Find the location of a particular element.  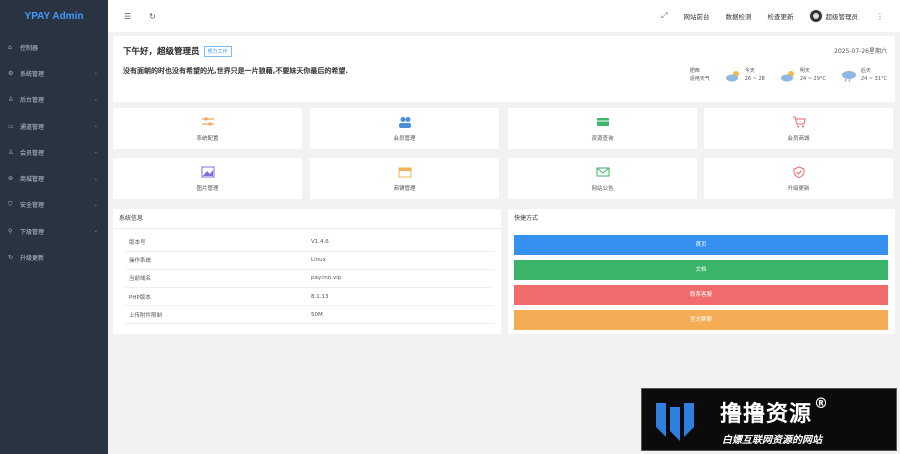

tile-label: 会员商城 is located at coordinates (798, 139).